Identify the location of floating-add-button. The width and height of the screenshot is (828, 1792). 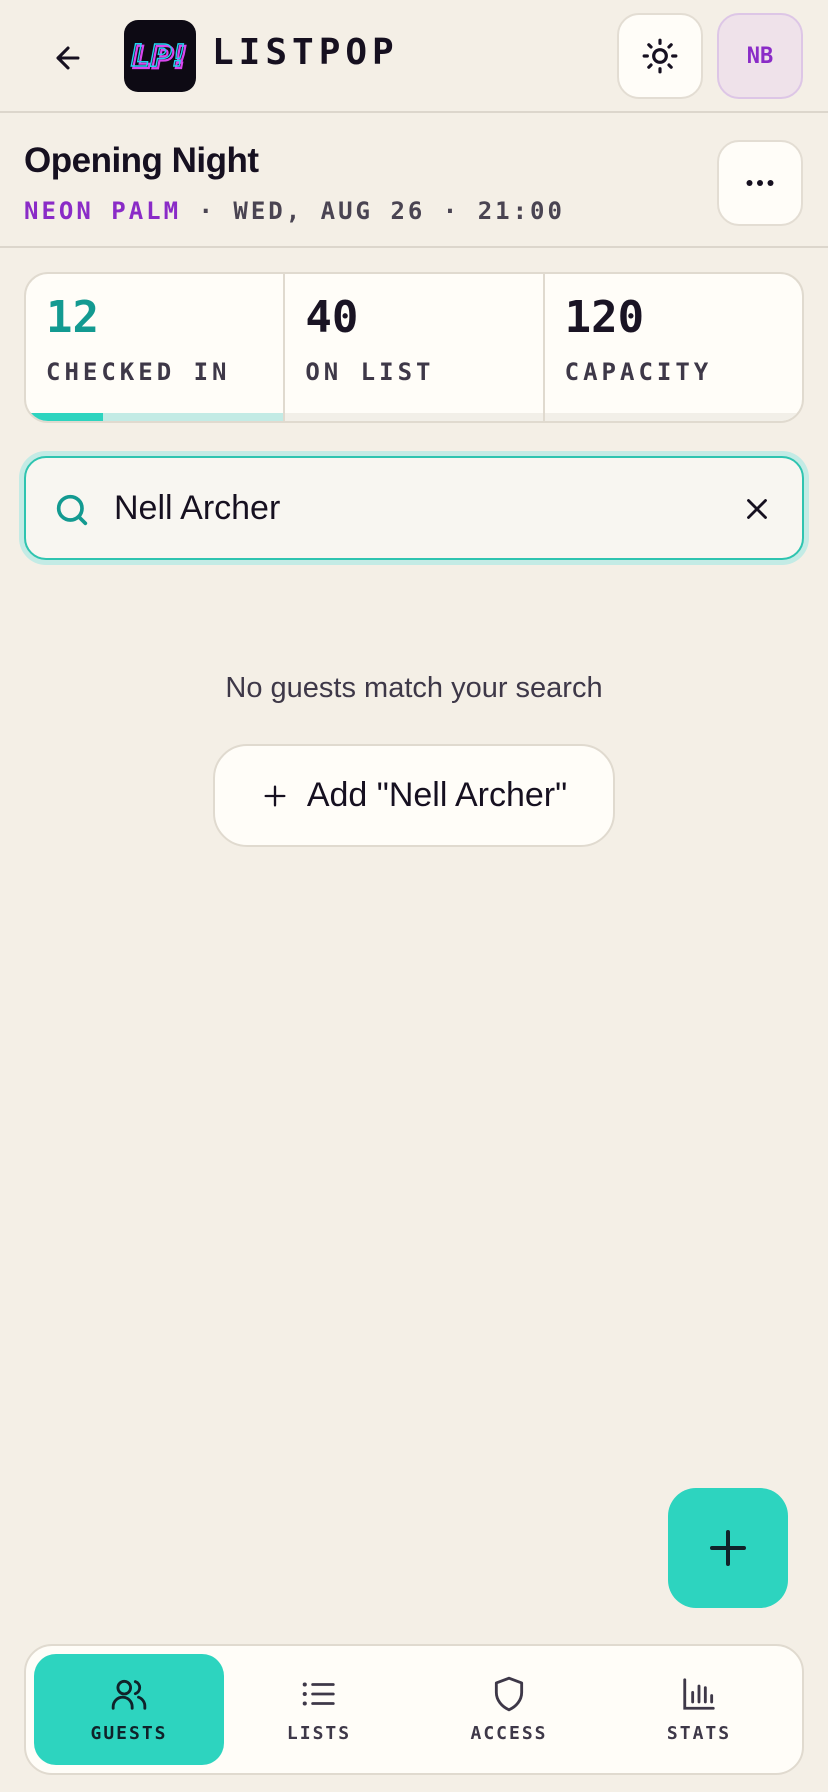
(728, 1548).